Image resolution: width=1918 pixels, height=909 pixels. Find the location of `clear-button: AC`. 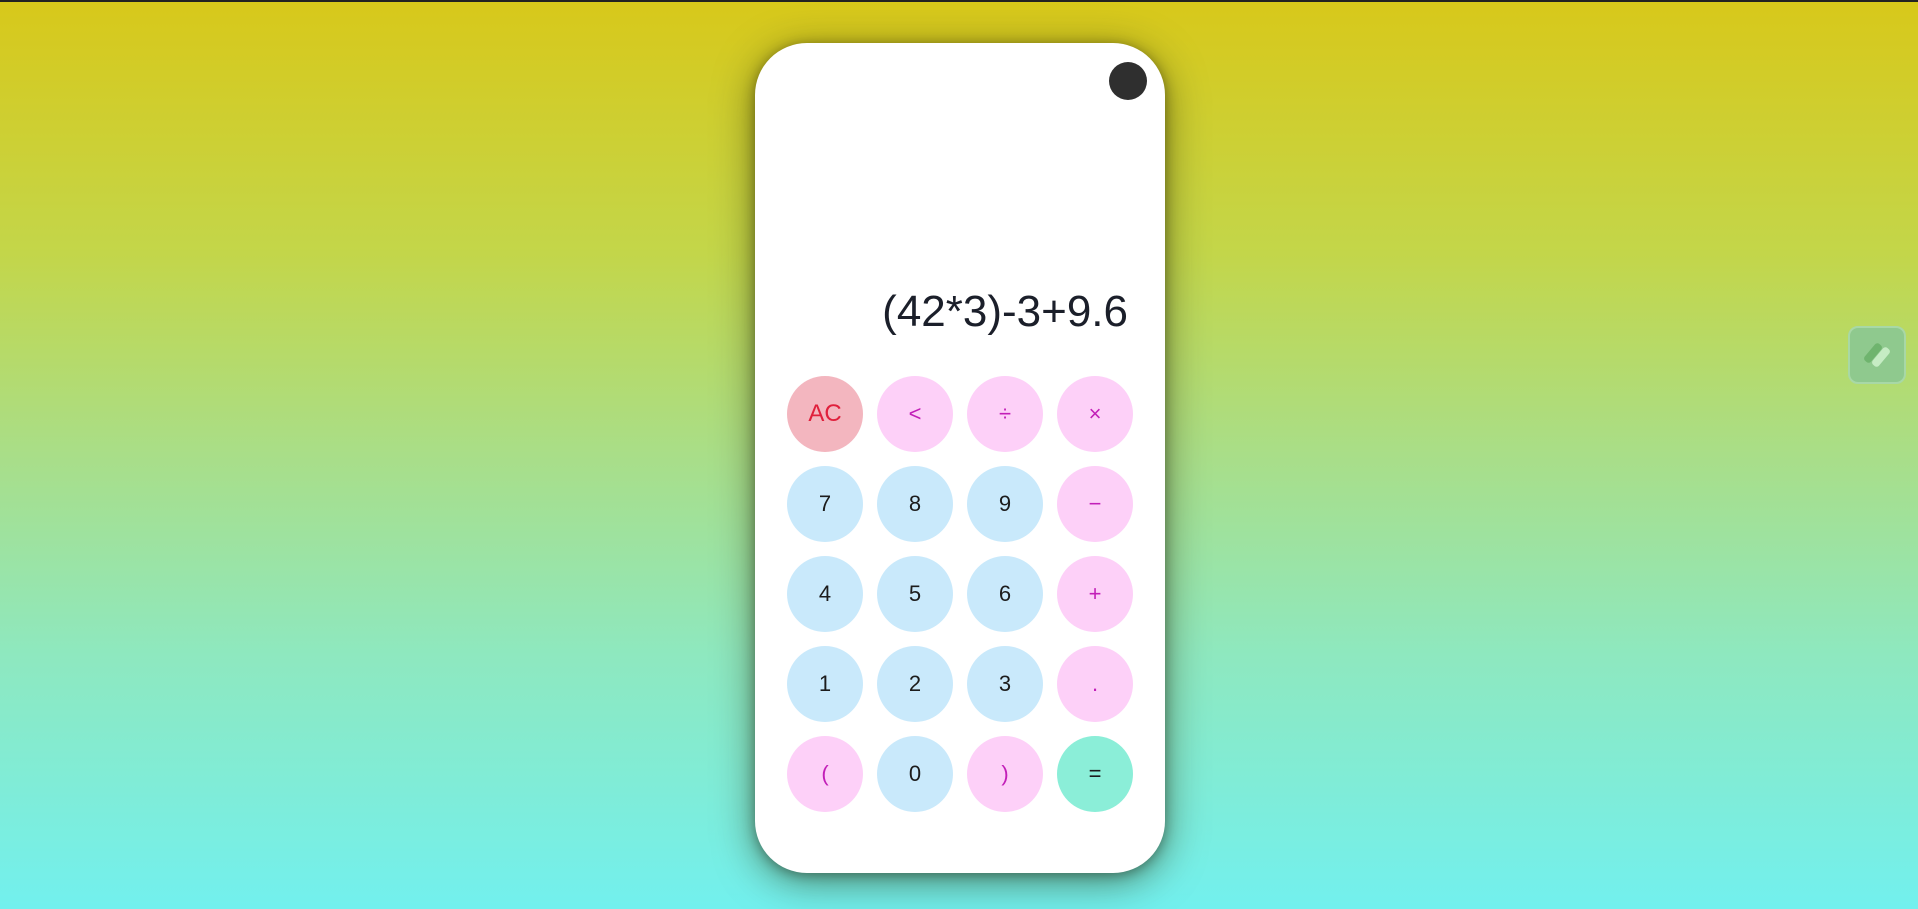

clear-button: AC is located at coordinates (825, 414).